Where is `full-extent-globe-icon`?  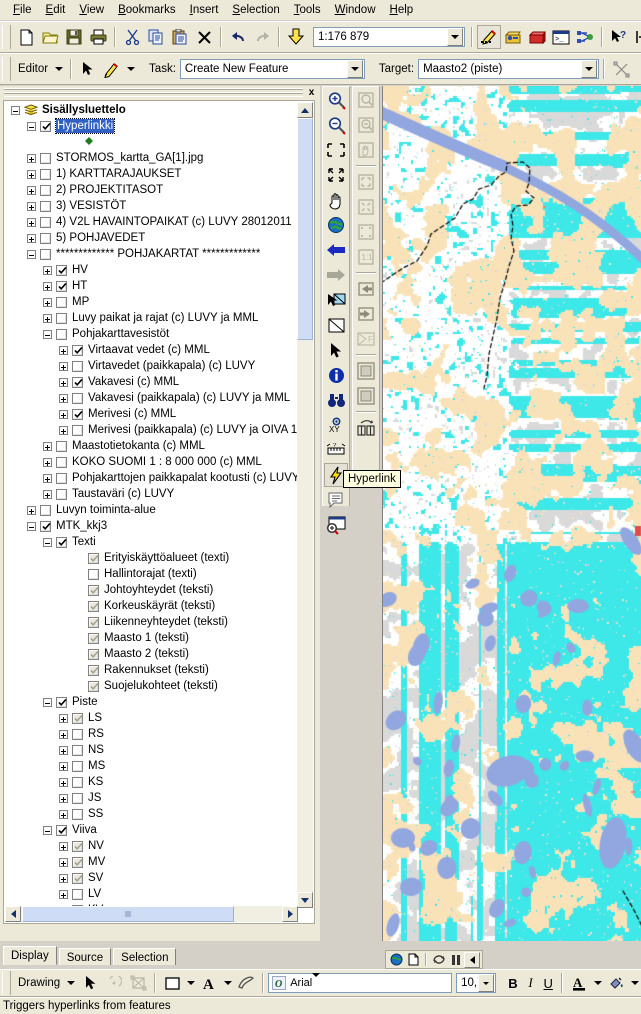 full-extent-globe-icon is located at coordinates (336, 225).